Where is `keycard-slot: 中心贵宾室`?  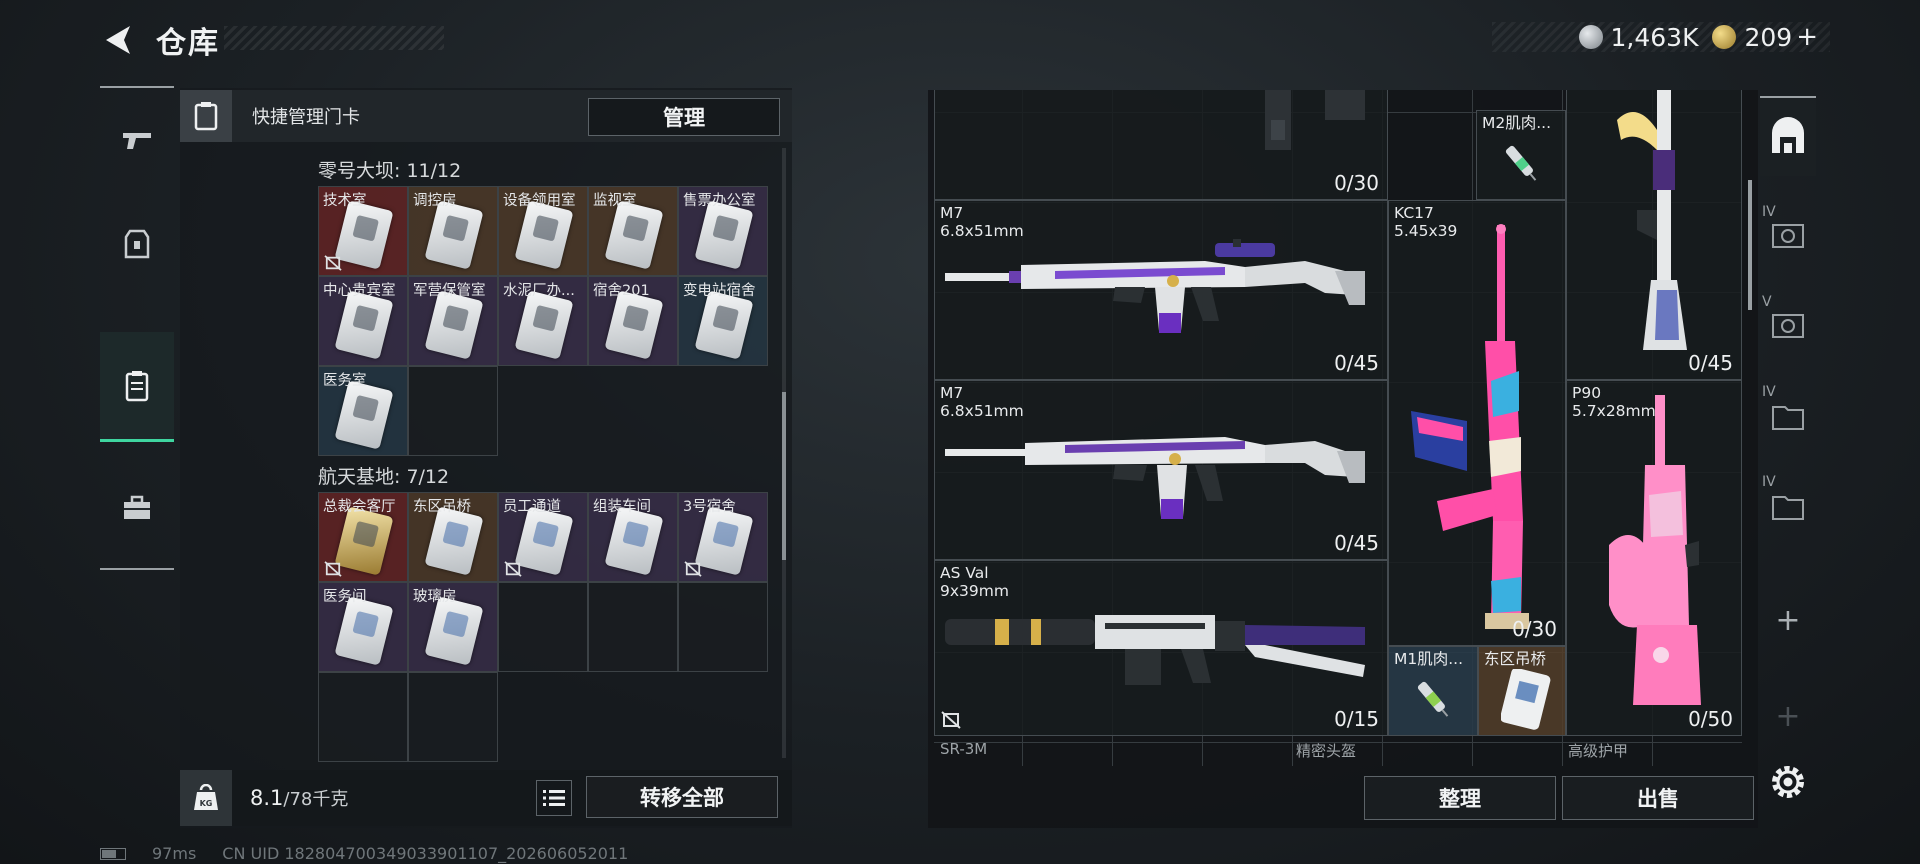 keycard-slot: 中心贵宾室 is located at coordinates (363, 321).